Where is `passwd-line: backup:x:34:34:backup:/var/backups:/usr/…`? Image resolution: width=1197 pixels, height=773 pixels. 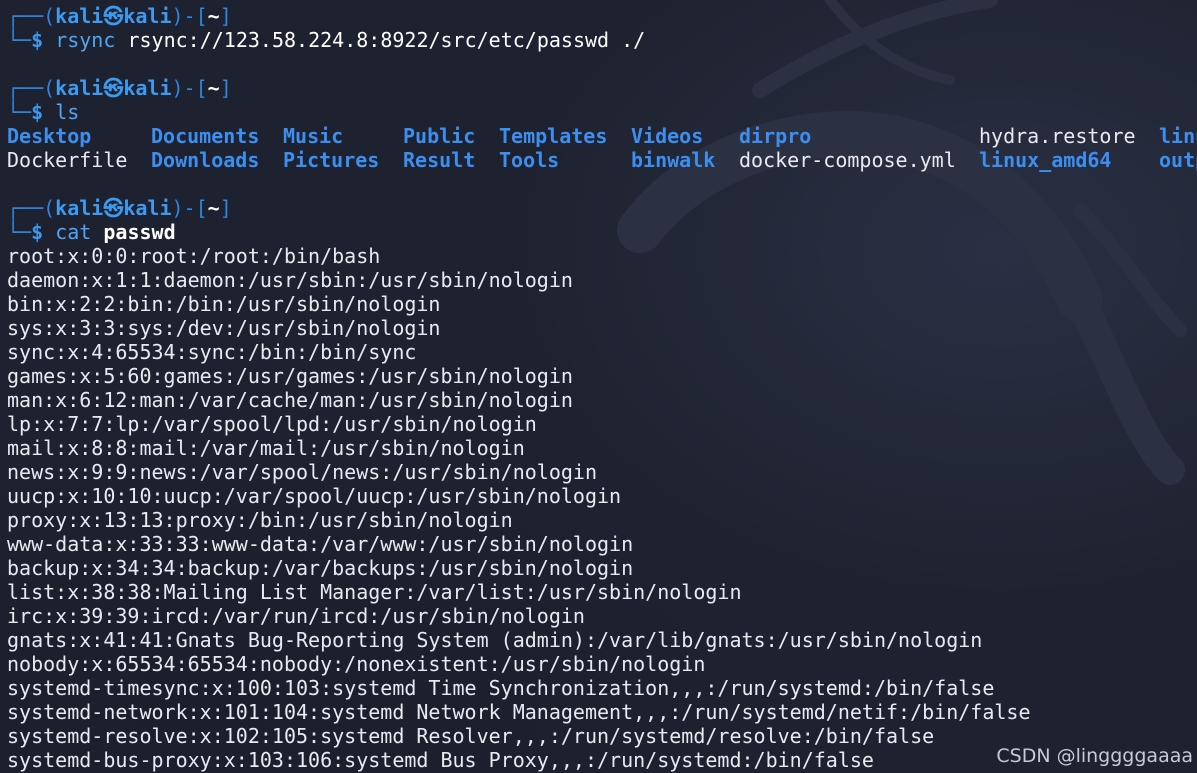
passwd-line: backup:x:34:34:backup:/var/backups:/usr/… is located at coordinates (320, 568).